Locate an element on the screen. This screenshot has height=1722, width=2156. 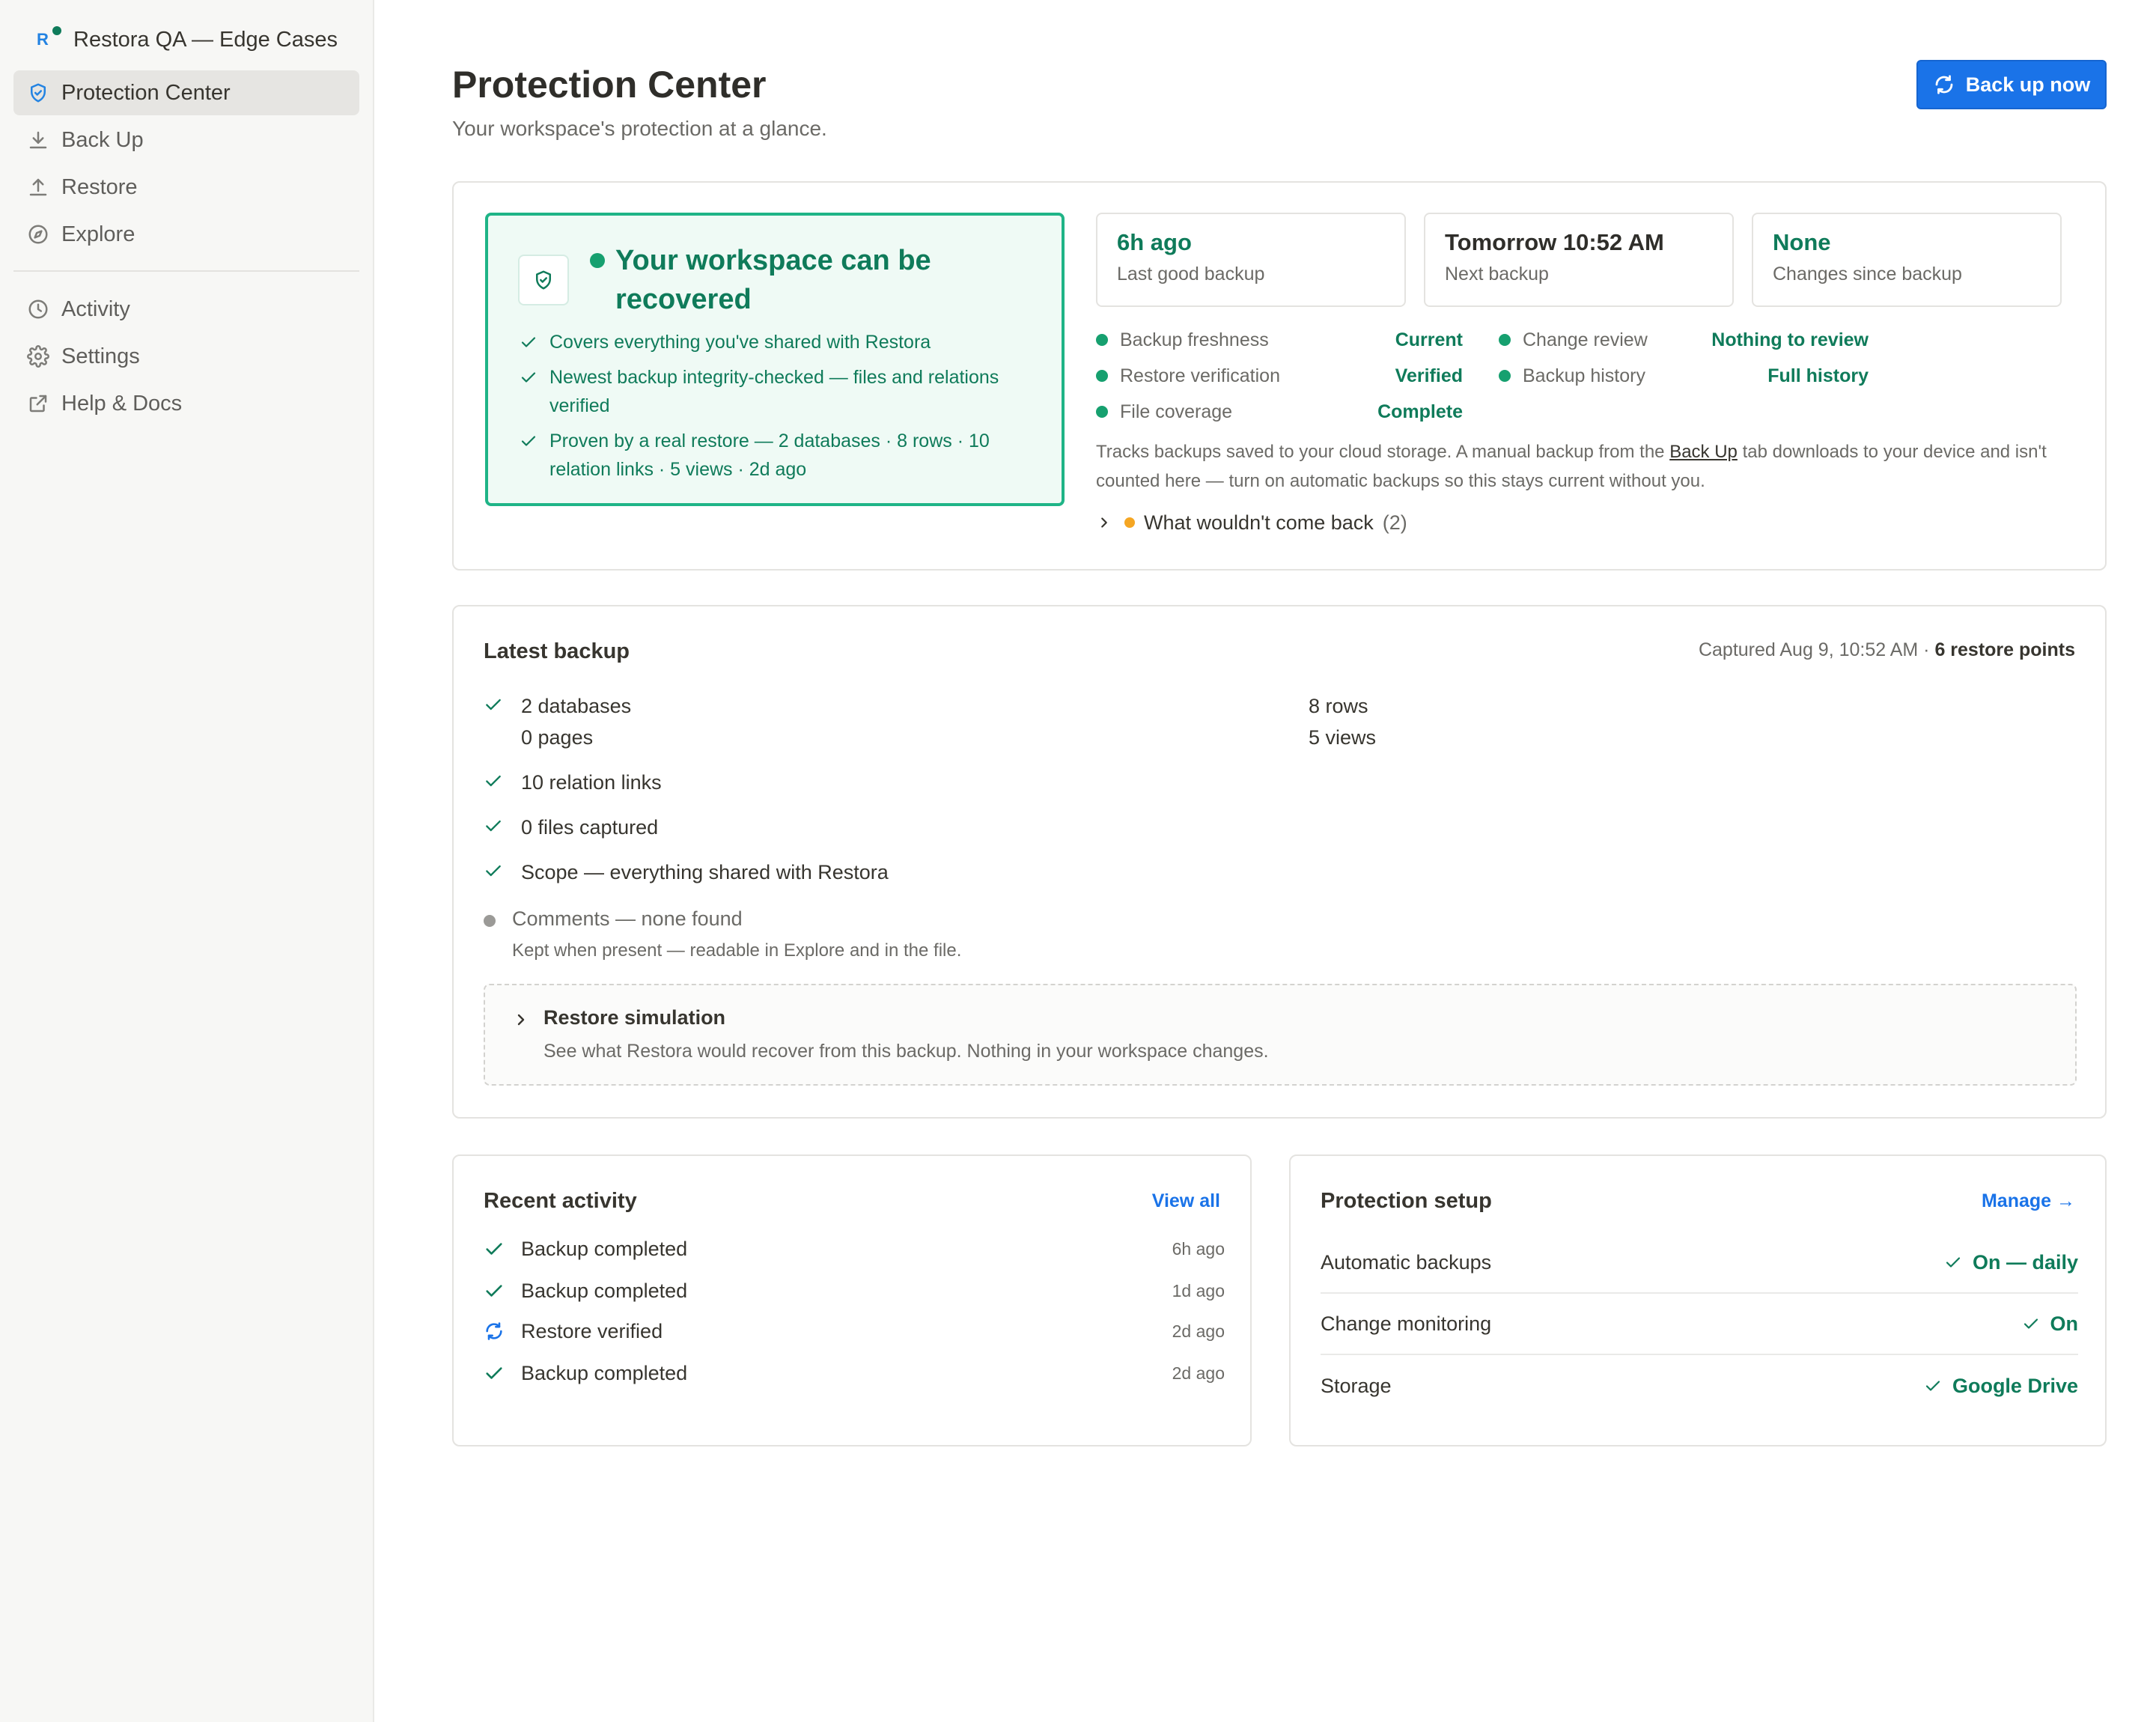
setup-value: Google Drive is located at coordinates (2001, 1386).